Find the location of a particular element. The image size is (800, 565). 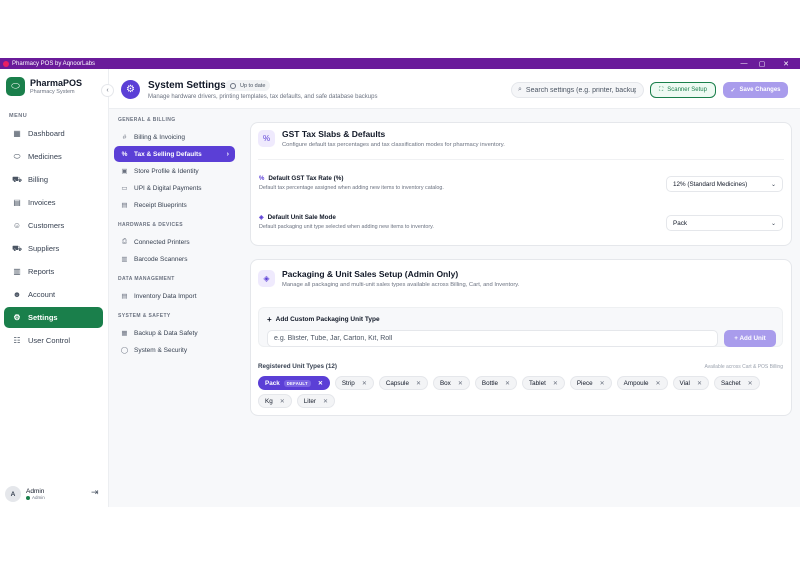

document-icon: ▤ is located at coordinates (17, 202).